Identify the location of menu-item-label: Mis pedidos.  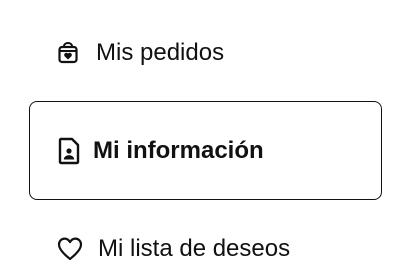
(160, 52).